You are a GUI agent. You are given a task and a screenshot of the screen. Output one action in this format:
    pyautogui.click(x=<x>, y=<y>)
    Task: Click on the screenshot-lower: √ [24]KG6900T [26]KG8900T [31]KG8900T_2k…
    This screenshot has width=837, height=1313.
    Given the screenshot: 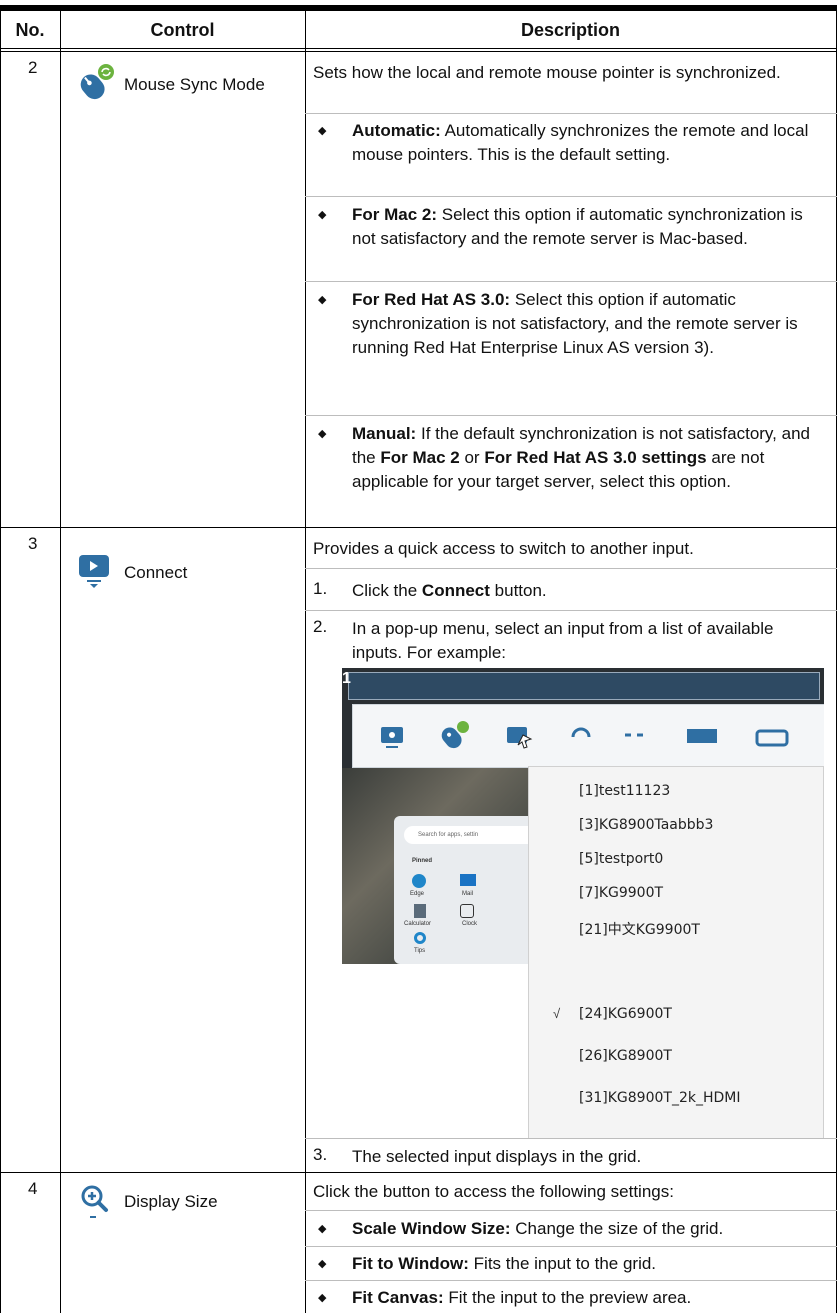 What is the action you would take?
    pyautogui.click(x=583, y=1051)
    